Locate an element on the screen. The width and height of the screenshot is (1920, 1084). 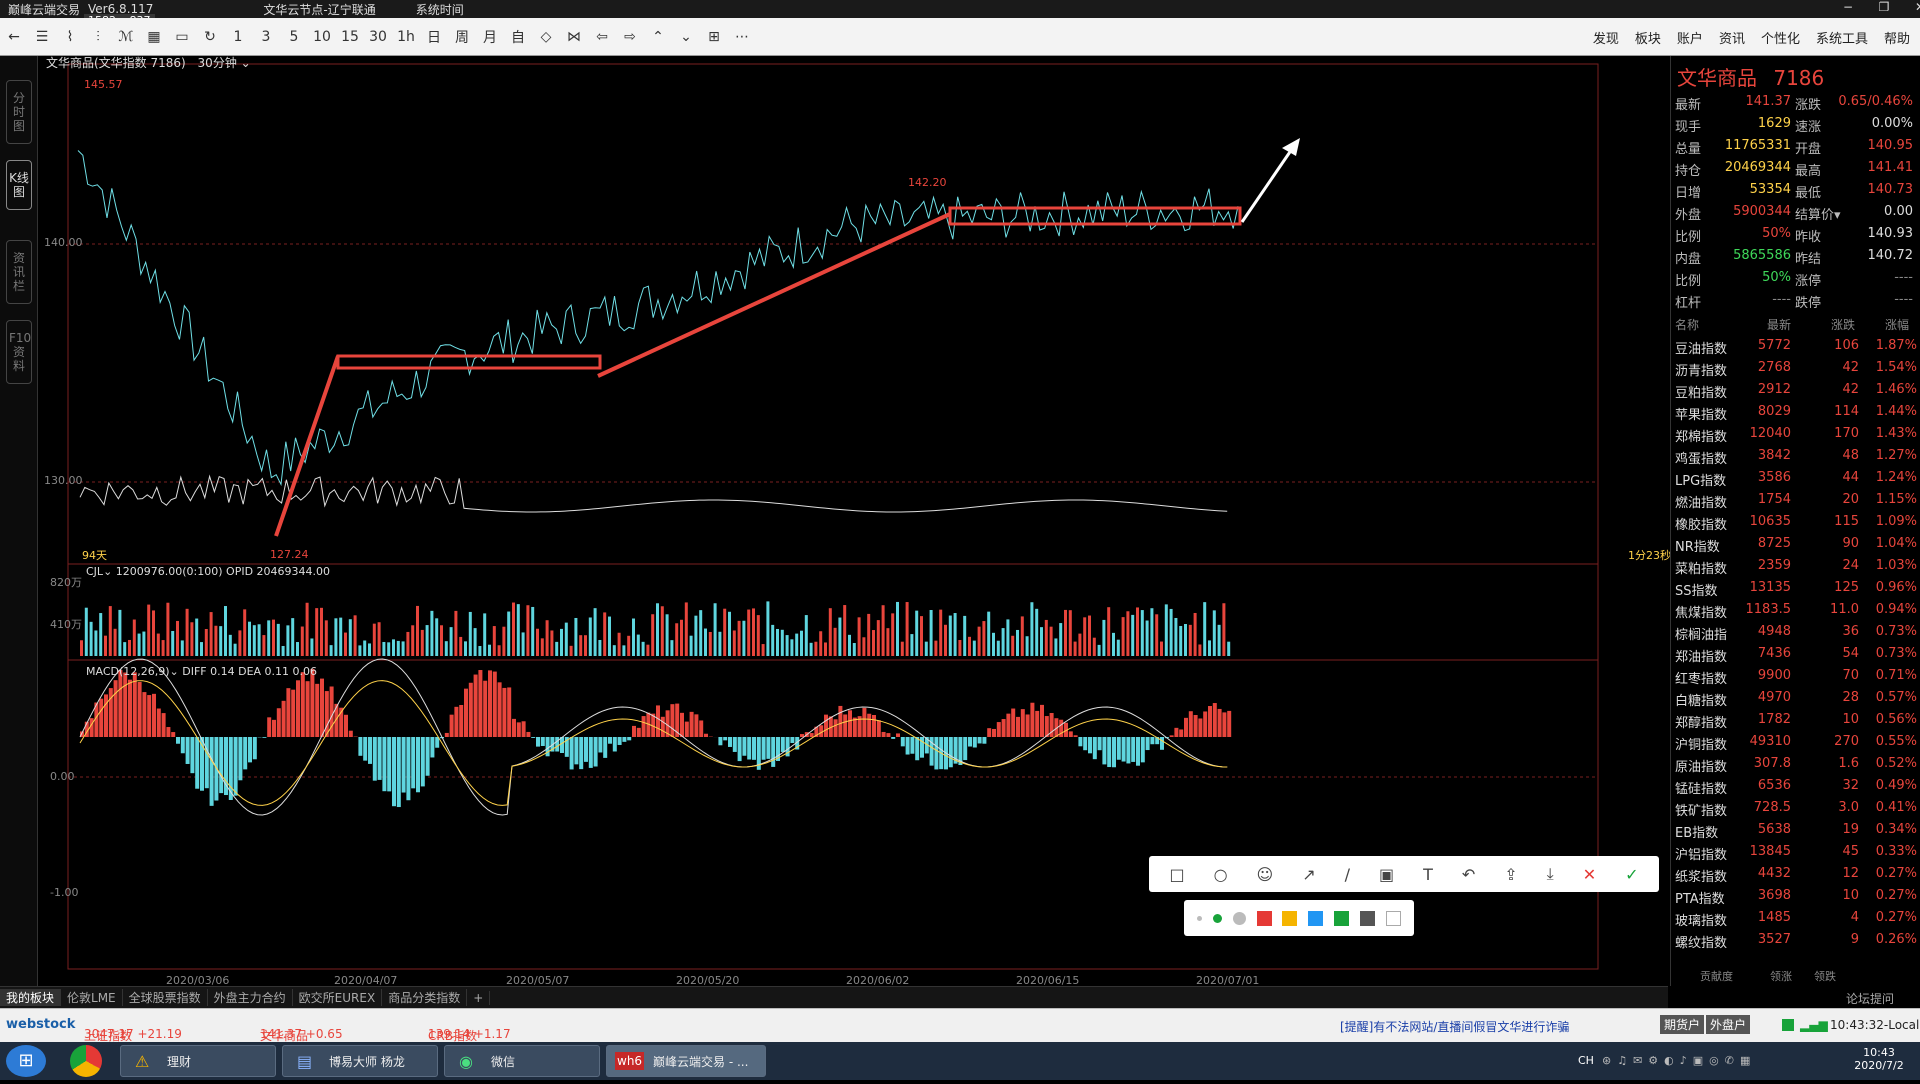
kline2-icon: ℳ is located at coordinates (126, 37).